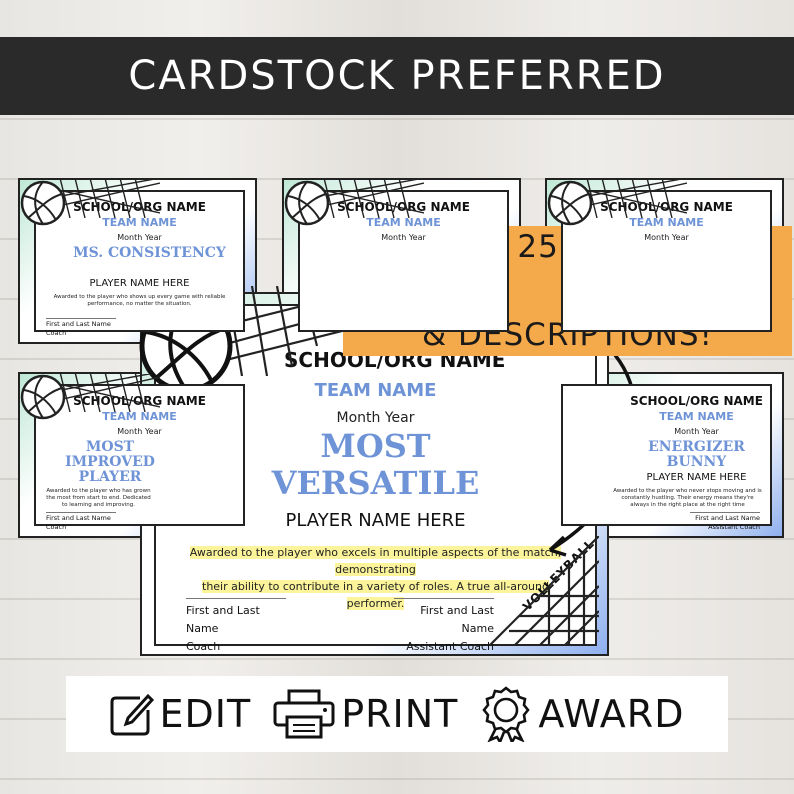  I want to click on header-title: CARDSTOCK PREFERRED, so click(397, 76).